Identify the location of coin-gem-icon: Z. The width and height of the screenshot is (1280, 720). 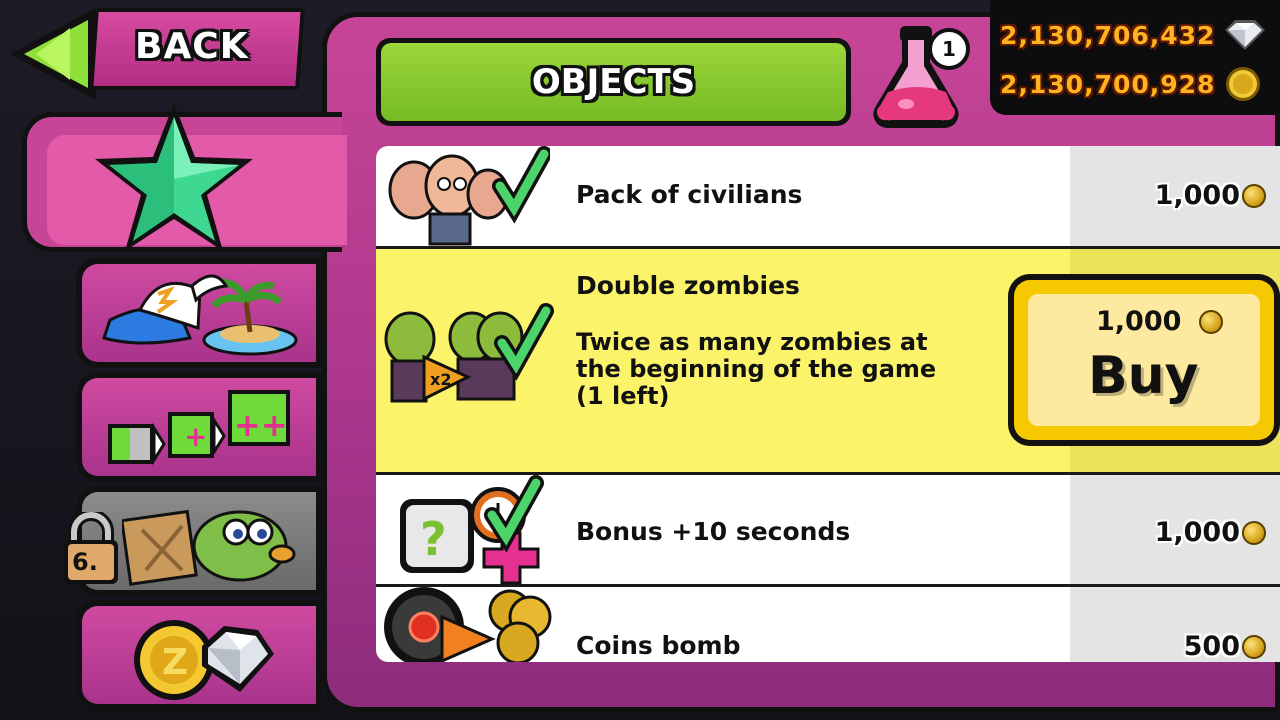
(204, 660).